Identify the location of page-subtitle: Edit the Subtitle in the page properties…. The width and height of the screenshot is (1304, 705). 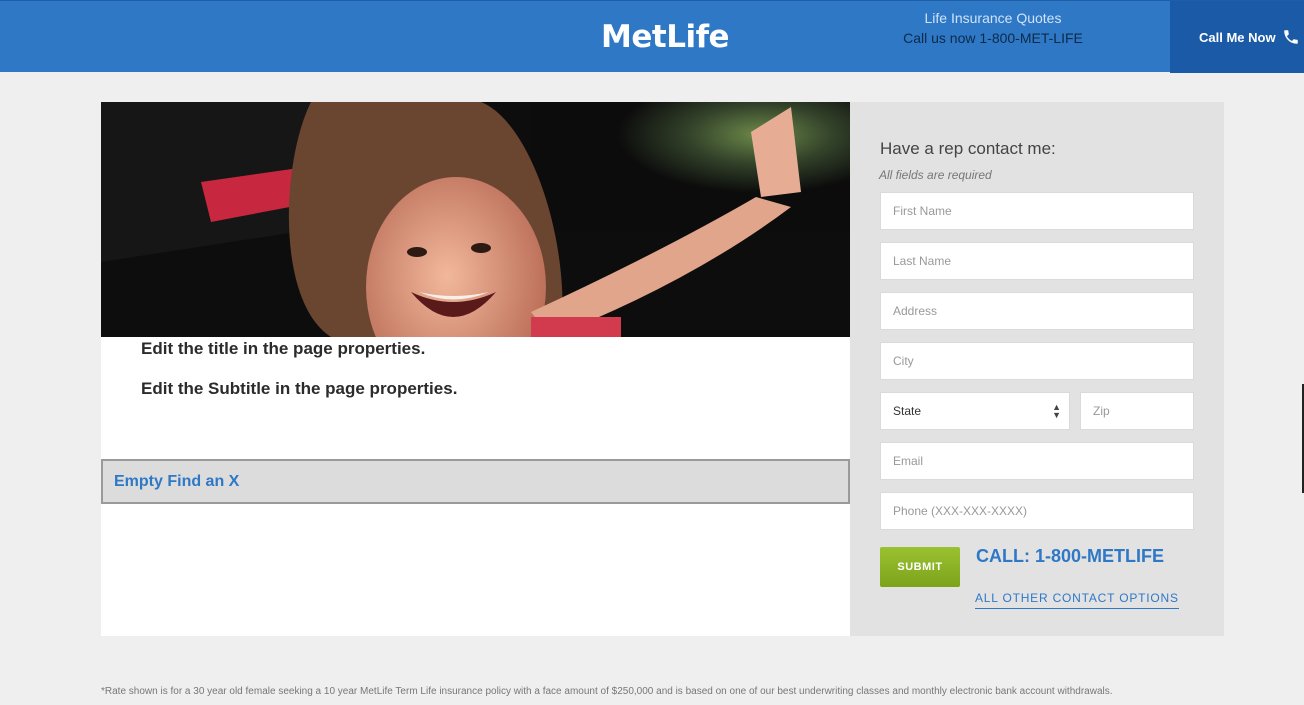
(299, 388).